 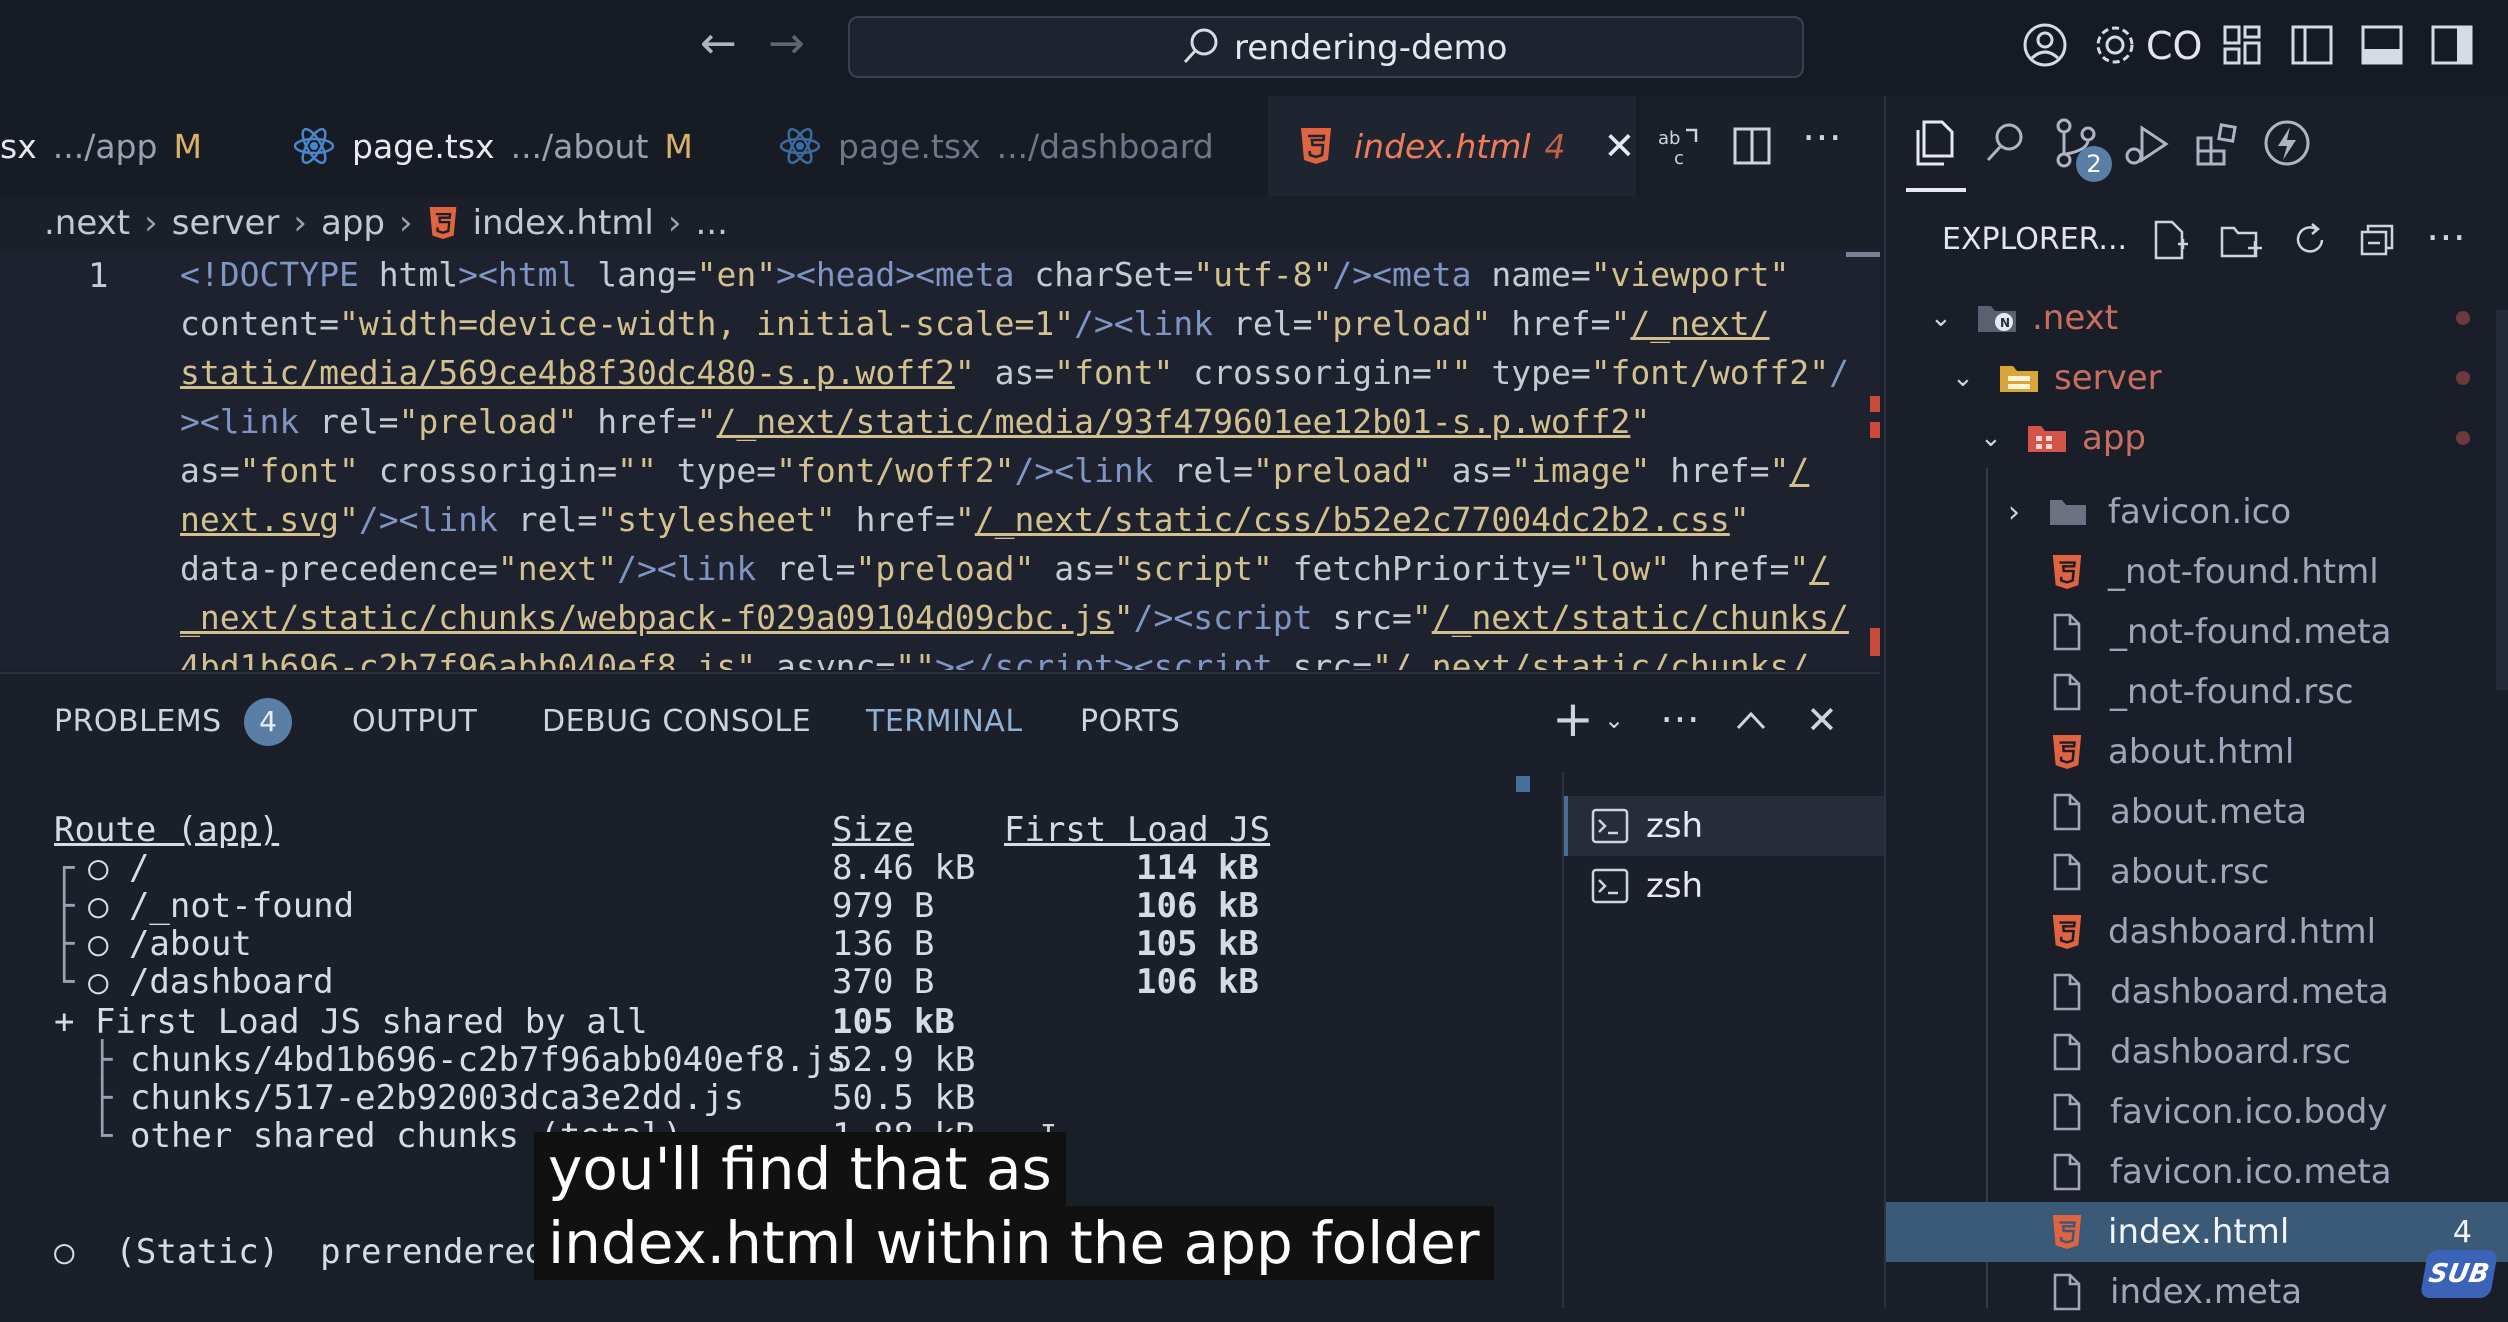 I want to click on compare-changes-icon: ab c, so click(x=1678, y=146).